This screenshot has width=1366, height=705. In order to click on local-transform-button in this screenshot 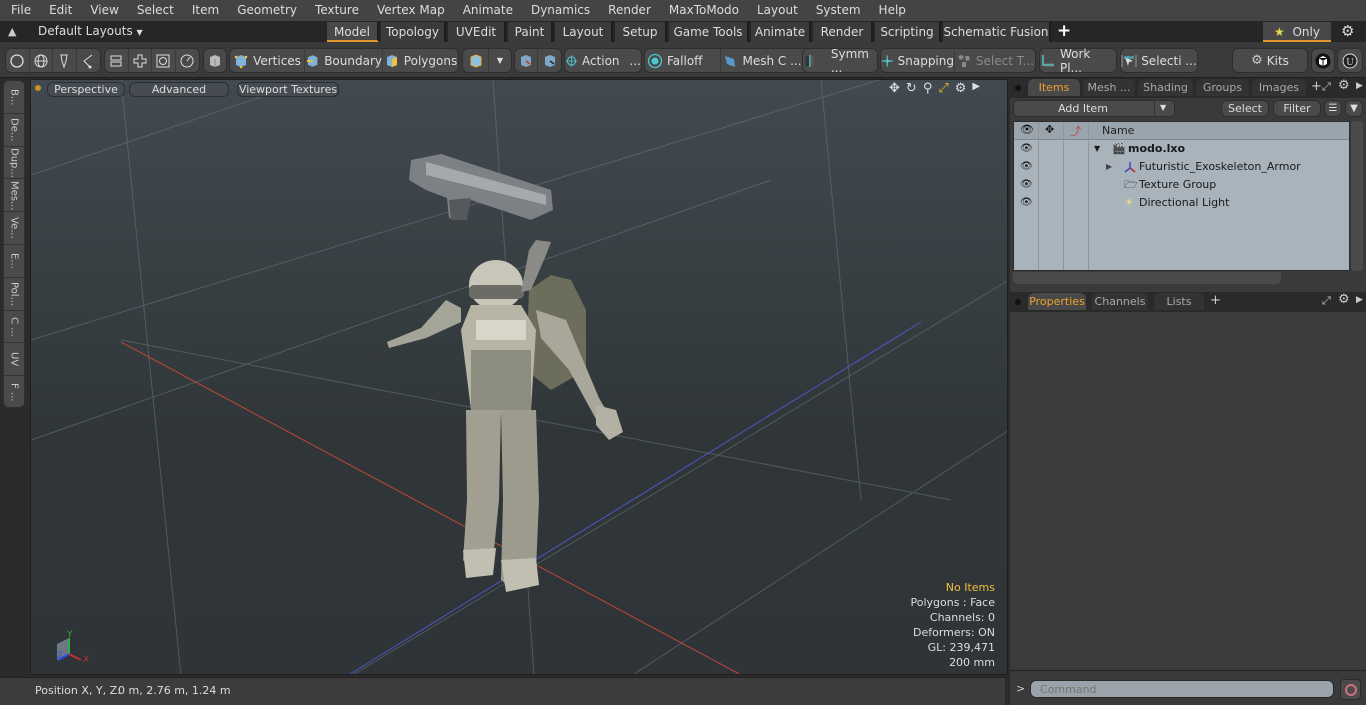, I will do `click(549, 60)`.